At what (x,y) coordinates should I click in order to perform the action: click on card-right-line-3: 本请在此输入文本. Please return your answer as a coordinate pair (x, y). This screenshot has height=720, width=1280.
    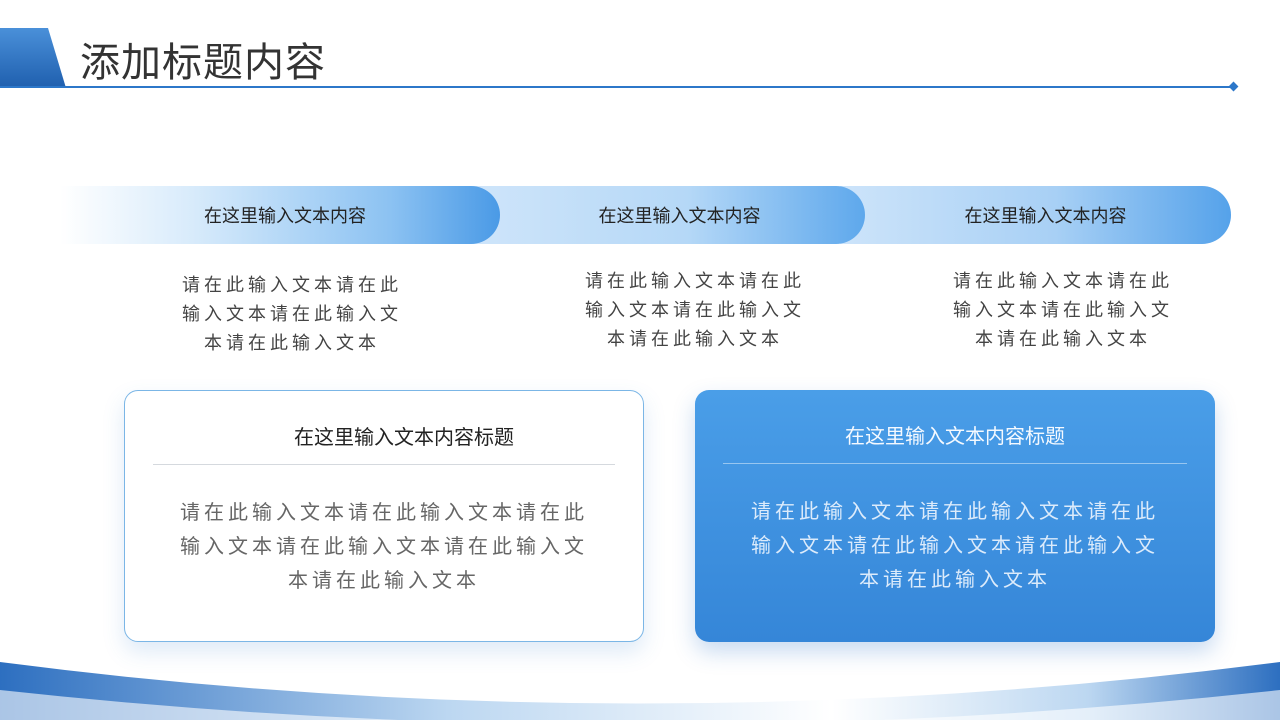
    Looking at the image, I should click on (955, 579).